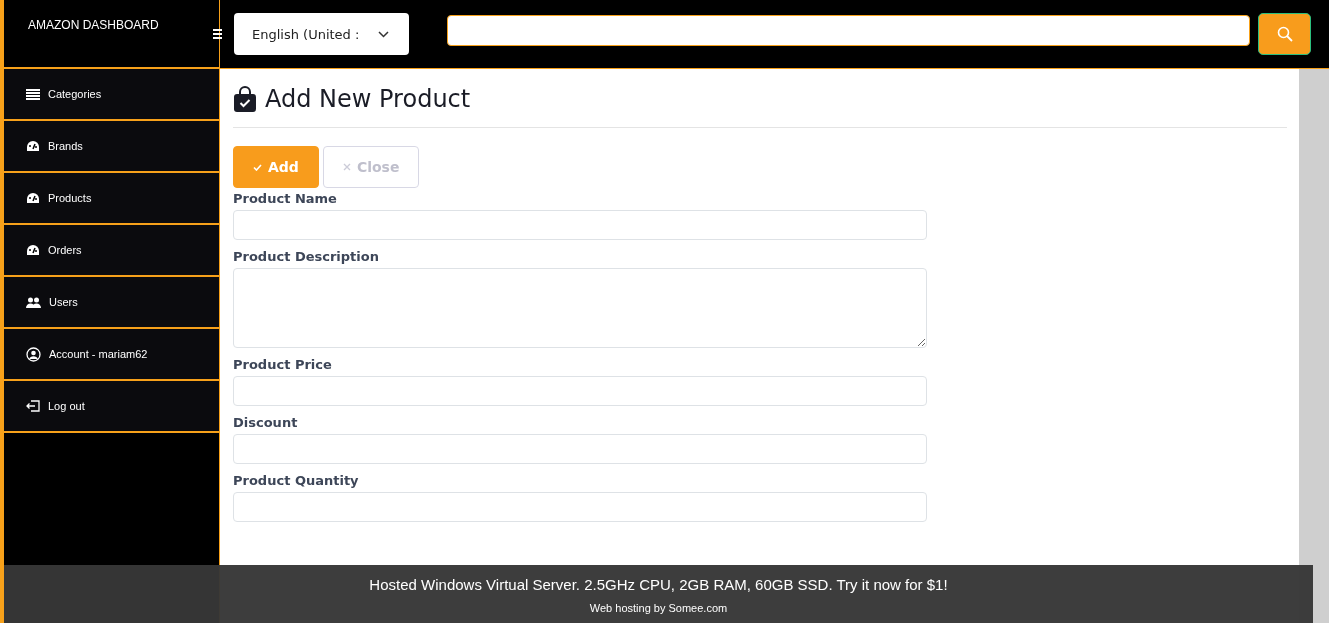 The width and height of the screenshot is (1329, 623). I want to click on sidebar-item: Brands, so click(111, 147).